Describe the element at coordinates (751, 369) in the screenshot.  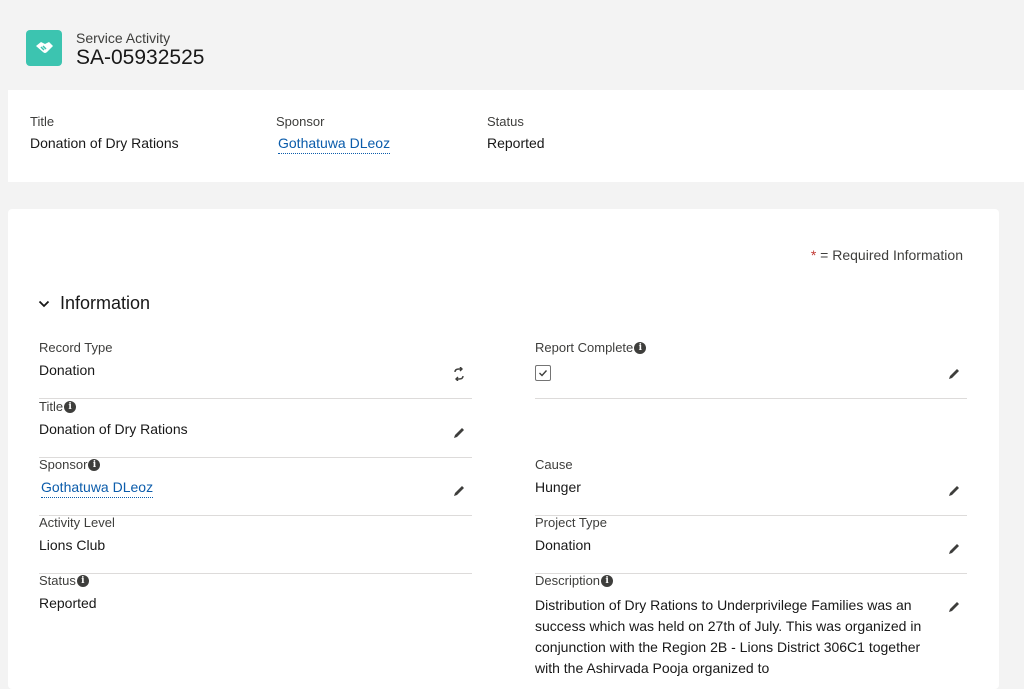
I see `field-report-complete: Report Complete i` at that location.